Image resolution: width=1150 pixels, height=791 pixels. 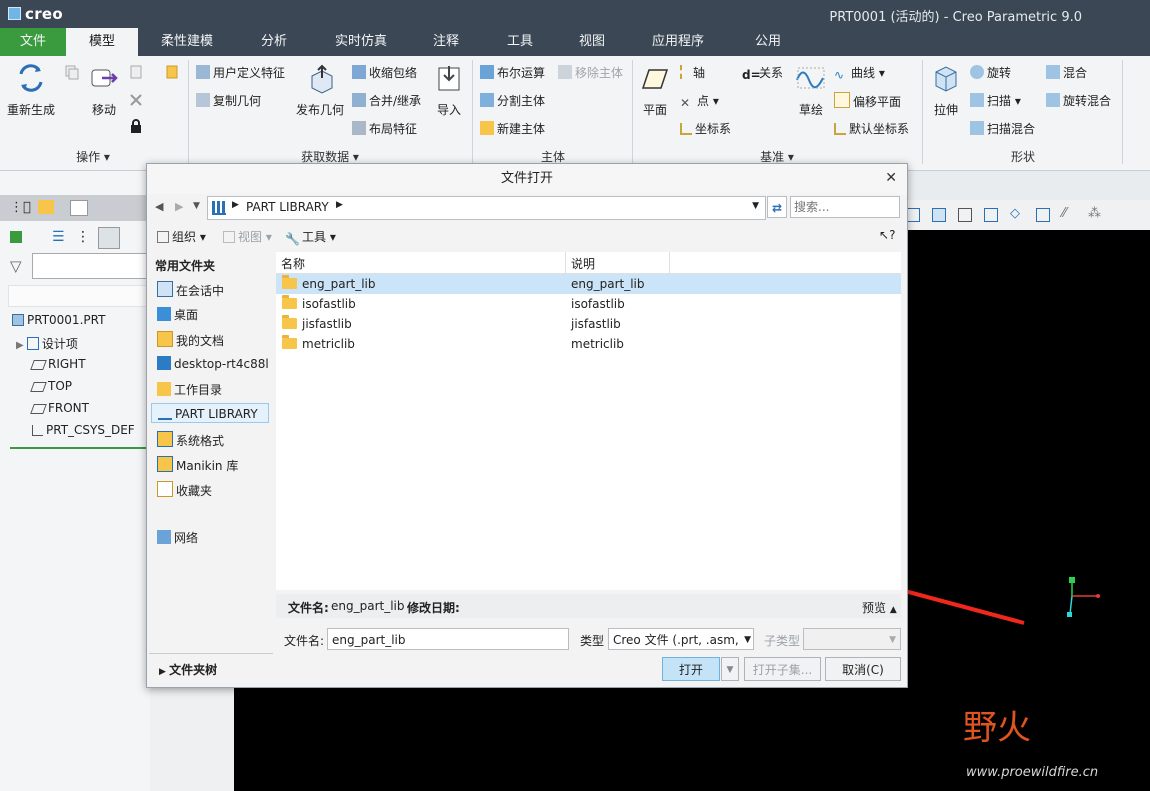 What do you see at coordinates (433, 608) in the screenshot?
I see `info-date-label: 修改日期:` at bounding box center [433, 608].